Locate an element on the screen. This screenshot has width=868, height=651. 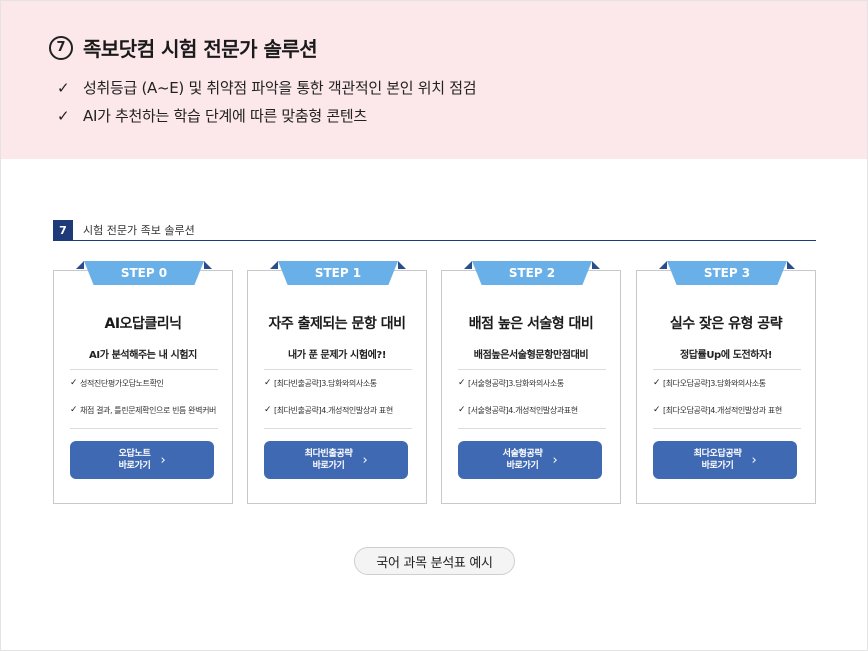
circled-number: 7 is located at coordinates (61, 47).